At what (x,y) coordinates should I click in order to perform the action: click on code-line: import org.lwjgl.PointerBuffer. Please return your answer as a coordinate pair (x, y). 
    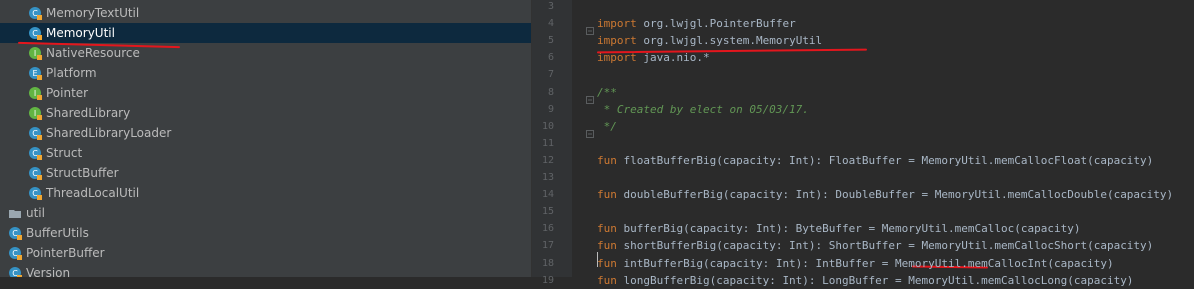
    Looking at the image, I should click on (696, 23).